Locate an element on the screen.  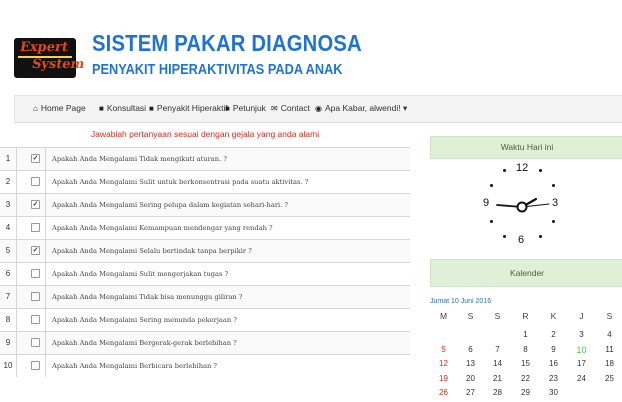
clock-number-3: 3 is located at coordinates (555, 203).